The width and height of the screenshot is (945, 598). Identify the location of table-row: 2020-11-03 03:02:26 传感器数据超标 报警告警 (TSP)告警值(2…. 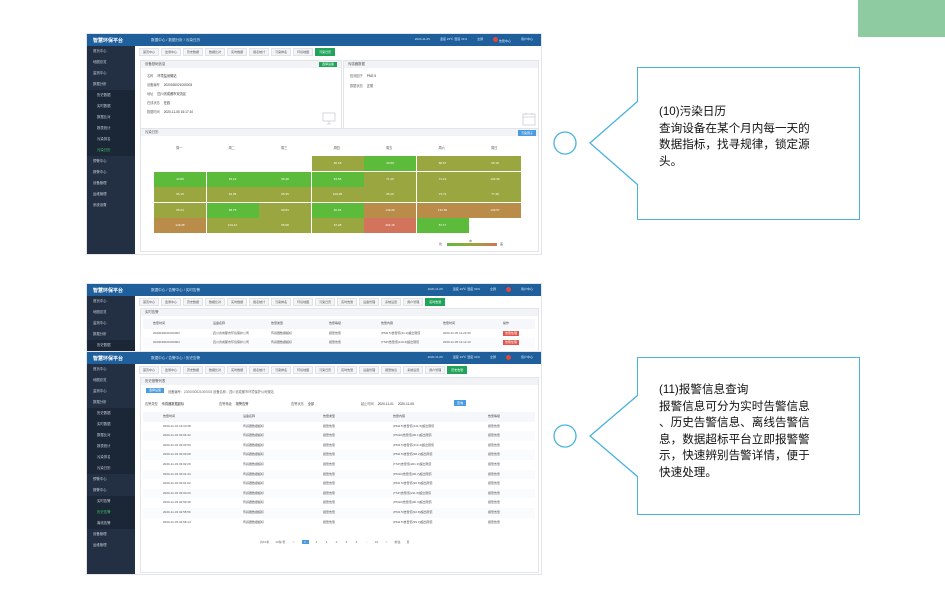
(339, 465).